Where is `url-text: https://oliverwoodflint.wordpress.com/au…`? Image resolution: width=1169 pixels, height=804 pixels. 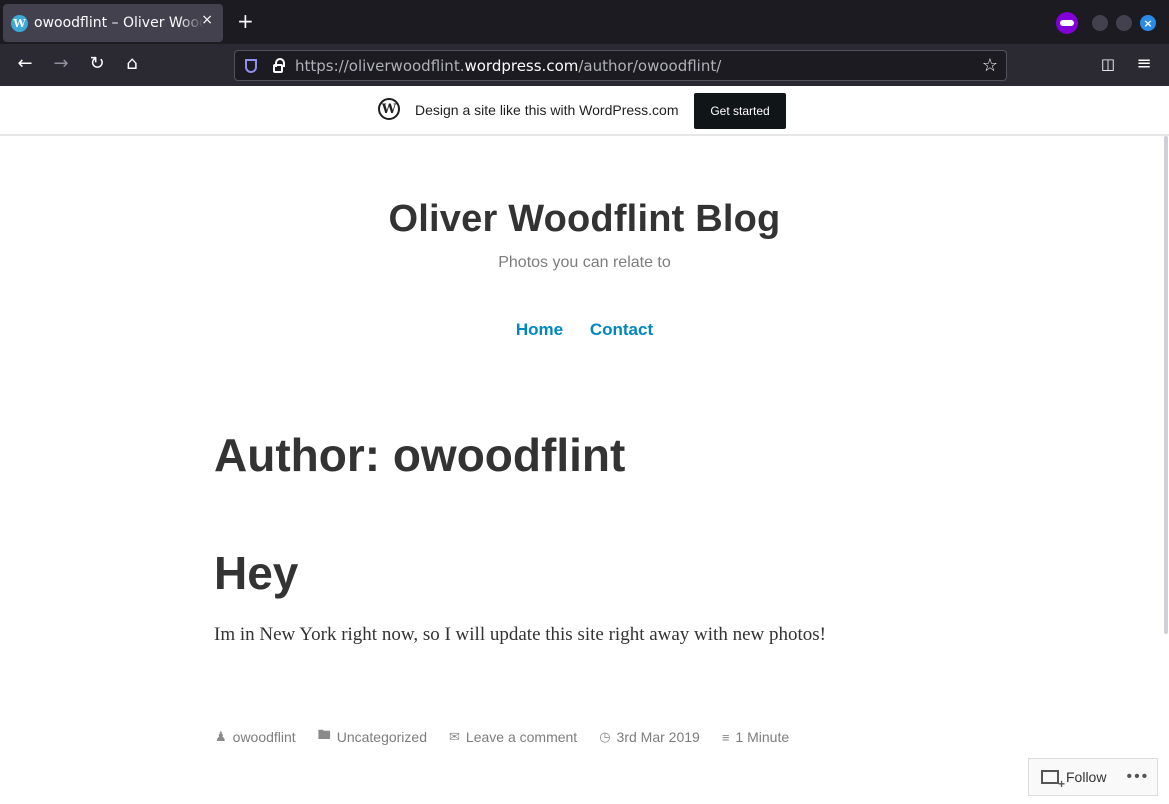 url-text: https://oliverwoodflint.wordpress.com/au… is located at coordinates (508, 66).